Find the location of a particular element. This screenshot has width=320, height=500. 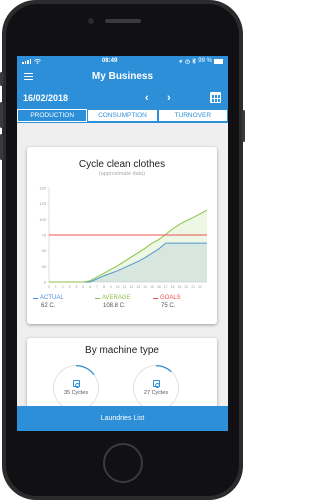

legend-name-goals: GOALS is located at coordinates (170, 298).